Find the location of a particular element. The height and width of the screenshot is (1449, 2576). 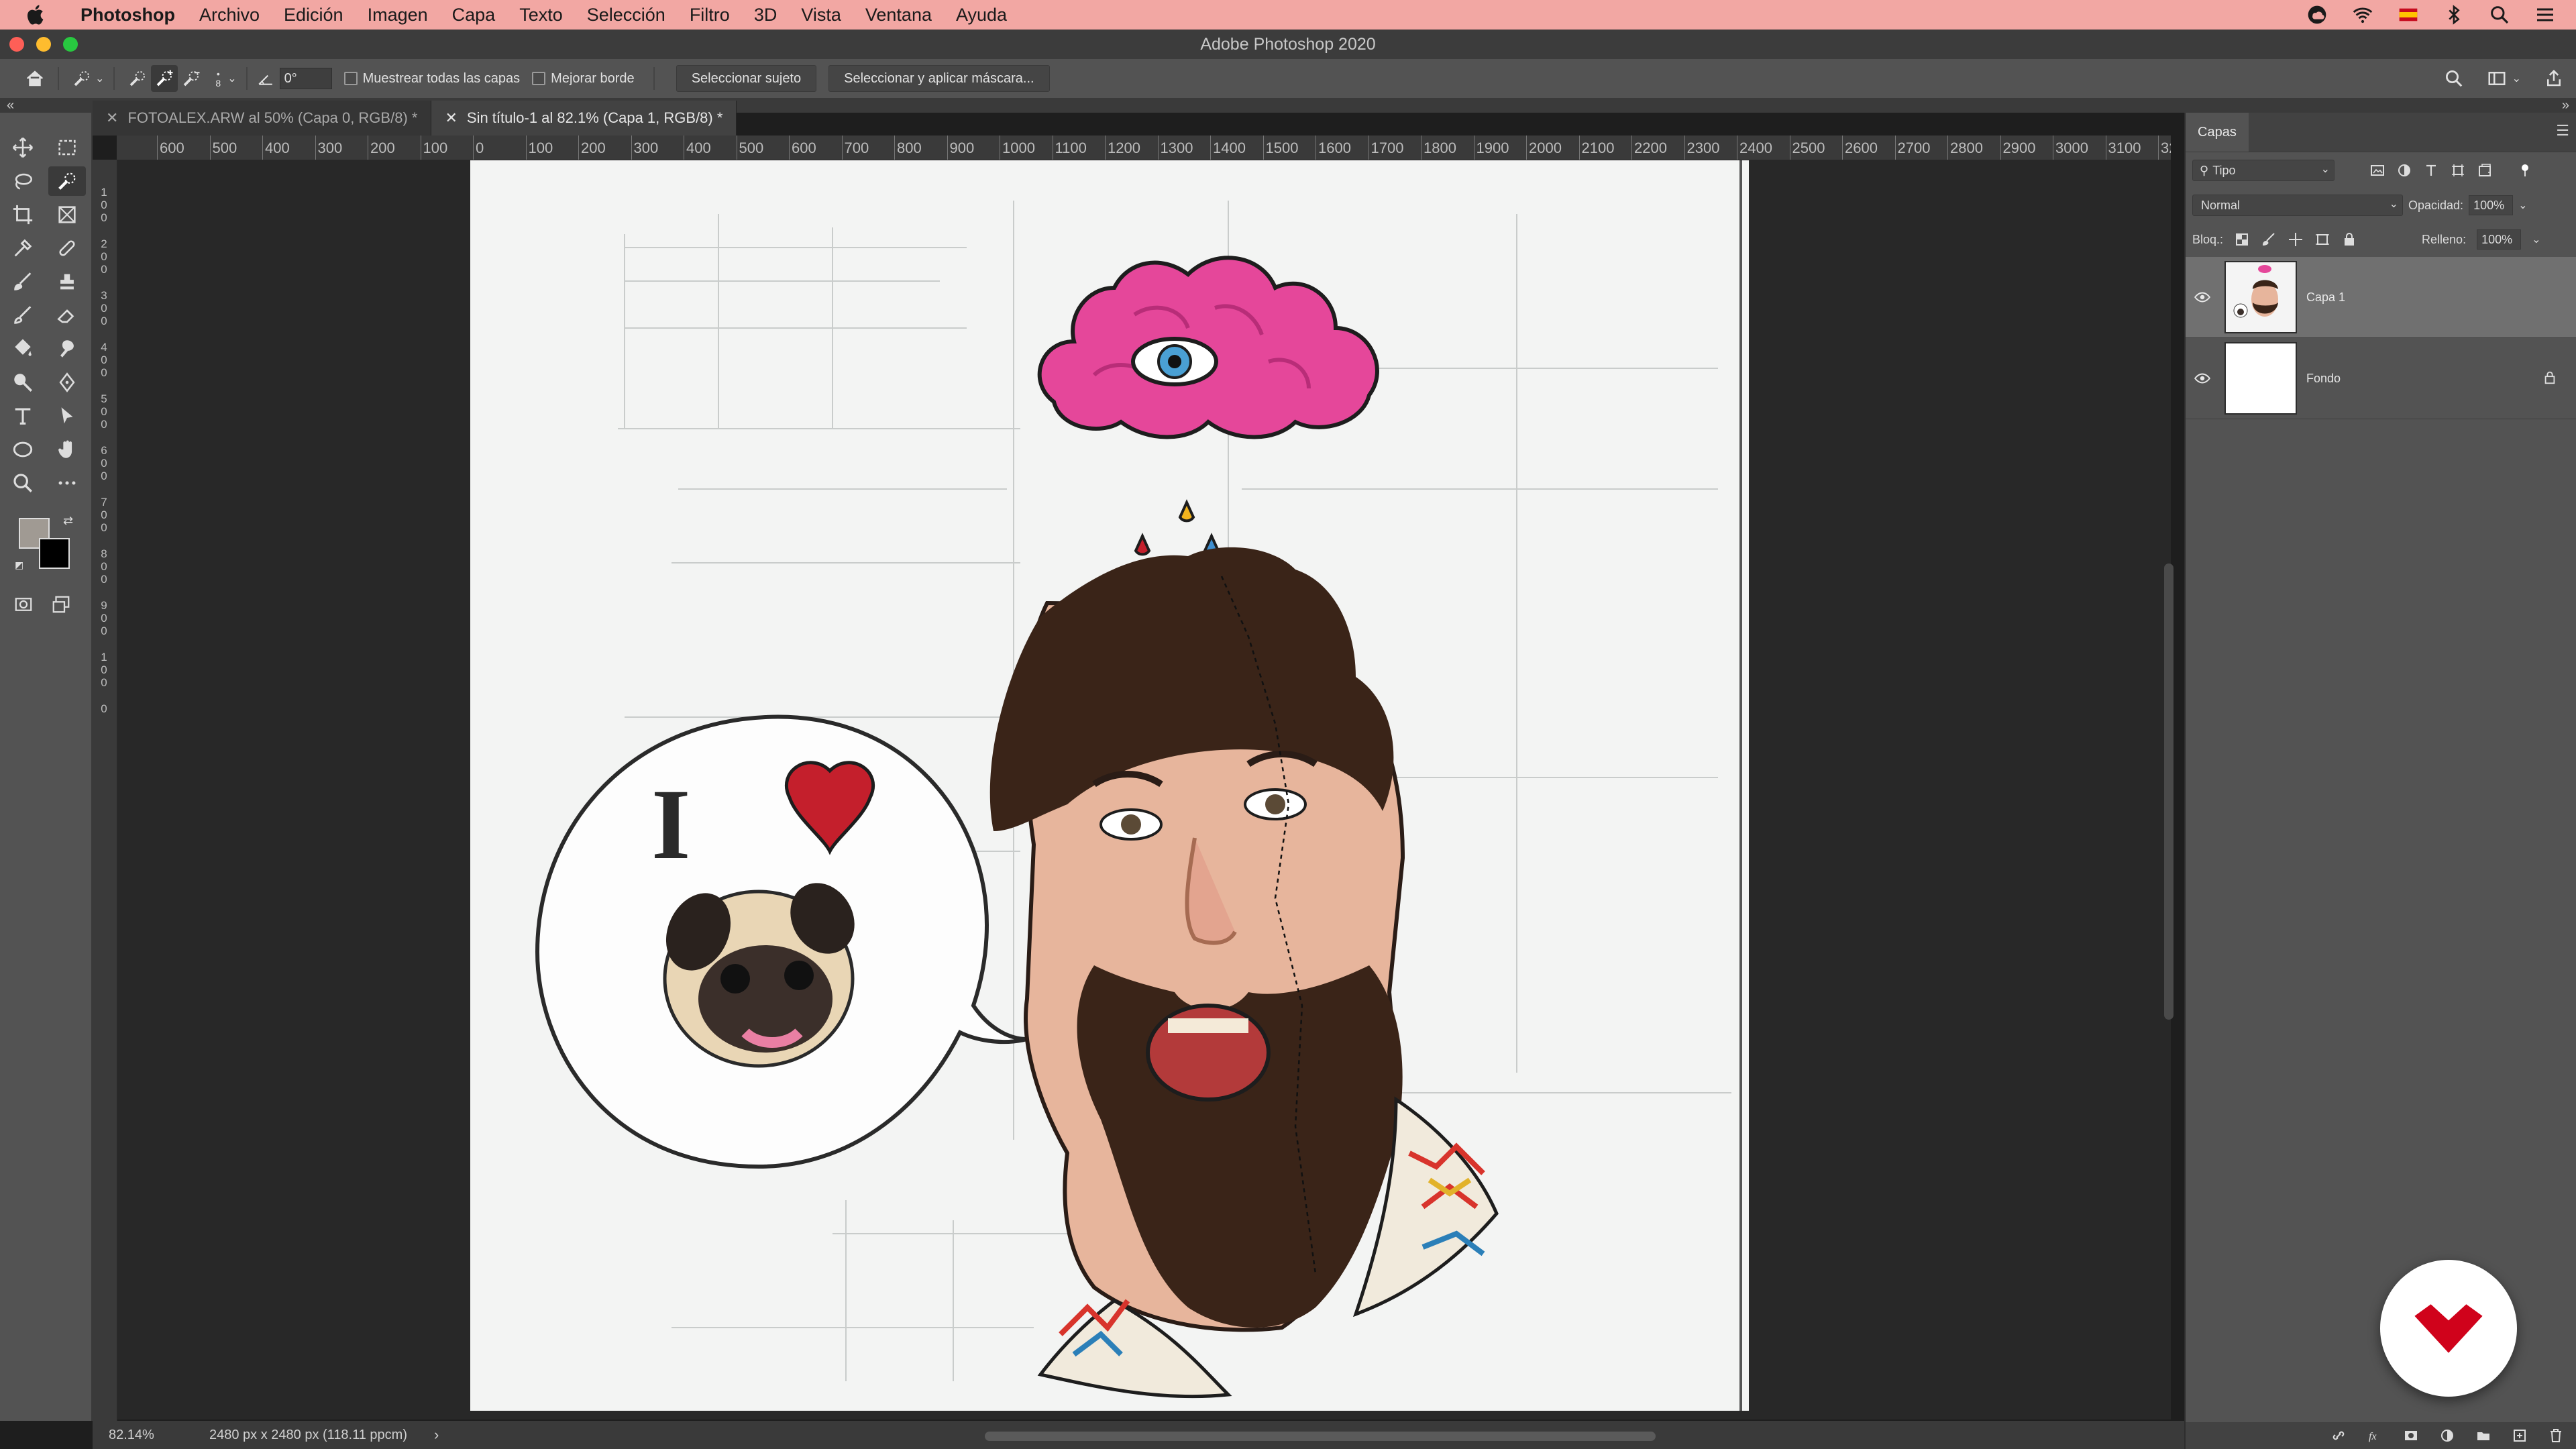

menu-edicion: Edición is located at coordinates (314, 15).